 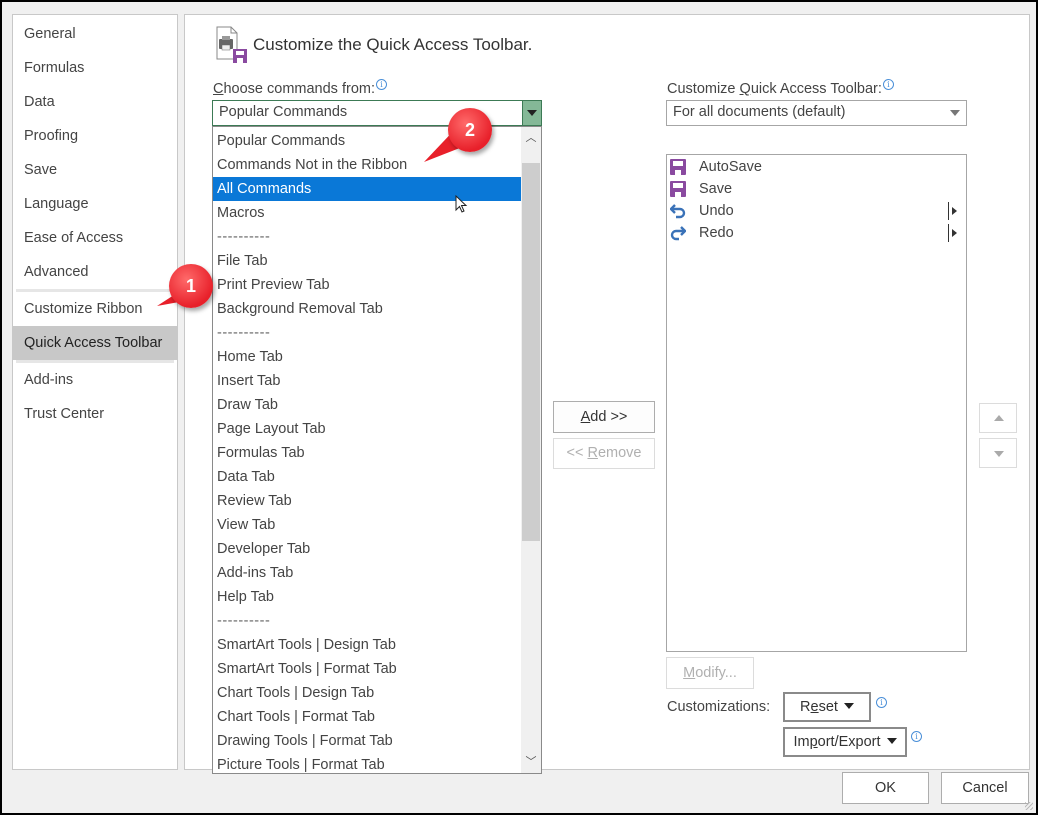 What do you see at coordinates (95, 414) in the screenshot?
I see `sidebar-item-trust-center: Trust Center` at bounding box center [95, 414].